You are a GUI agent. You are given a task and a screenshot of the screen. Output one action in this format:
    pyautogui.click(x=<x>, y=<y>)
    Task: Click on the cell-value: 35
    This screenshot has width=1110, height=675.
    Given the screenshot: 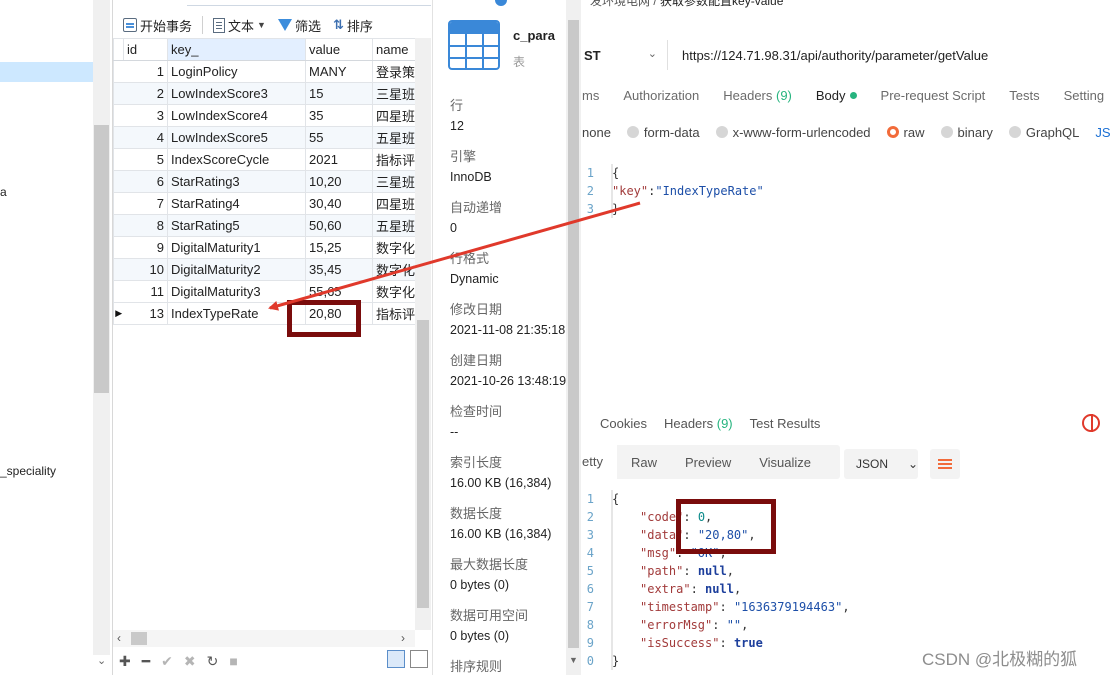 What is the action you would take?
    pyautogui.click(x=339, y=115)
    